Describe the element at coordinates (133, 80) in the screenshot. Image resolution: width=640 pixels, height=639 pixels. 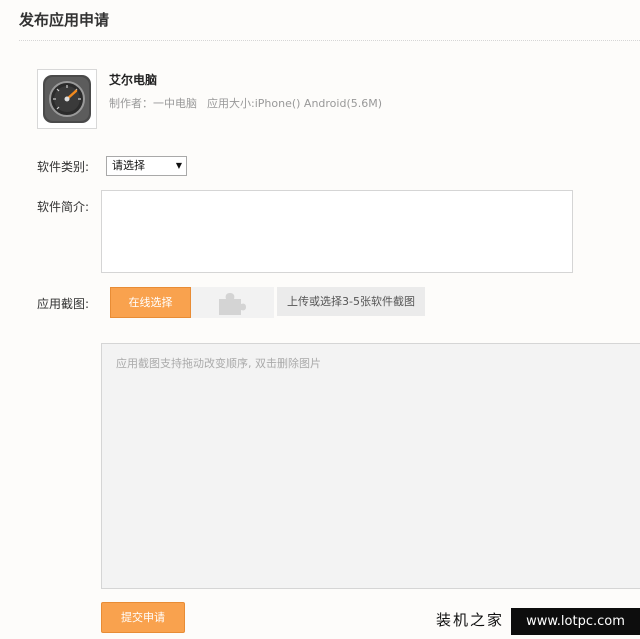
I see `app-name: 艾尔电脑` at that location.